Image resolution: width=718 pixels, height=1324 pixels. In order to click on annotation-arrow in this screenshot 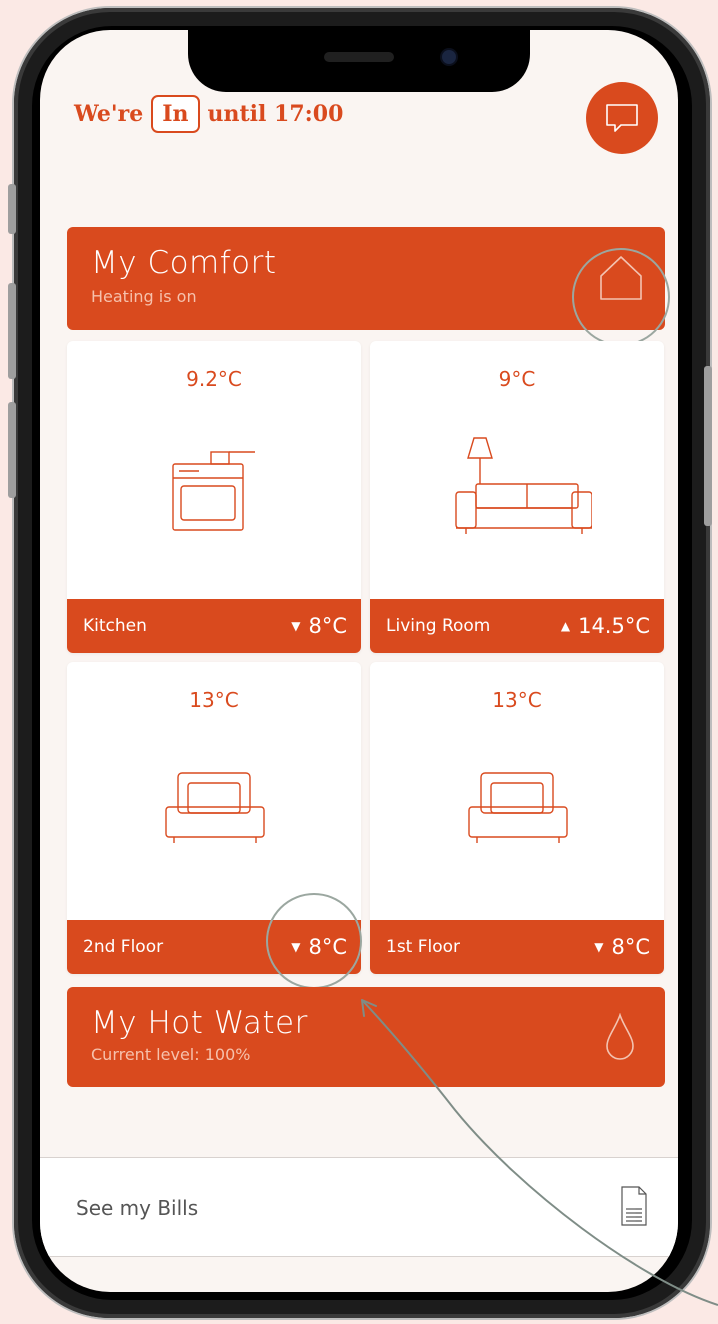, I will do `click(539, 1152)`.